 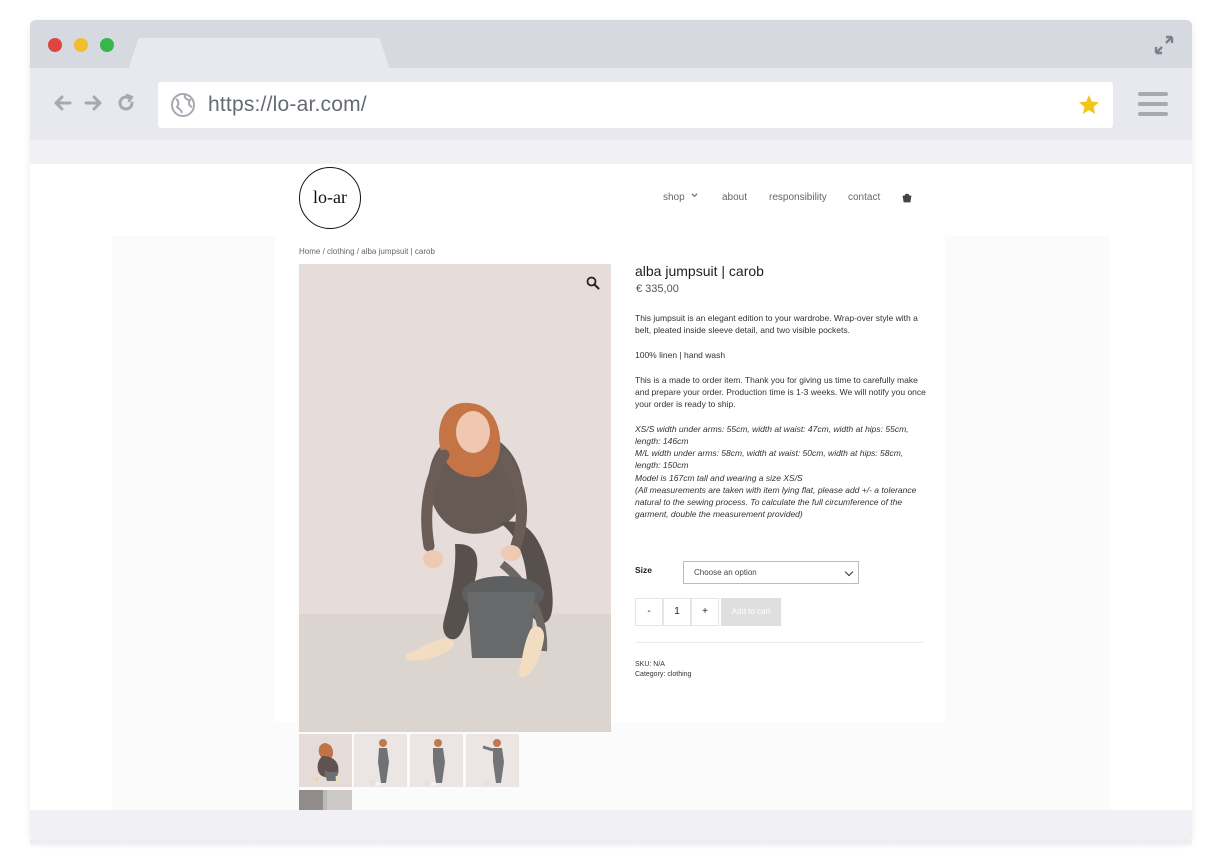 What do you see at coordinates (734, 197) in the screenshot?
I see `nav-about: about` at bounding box center [734, 197].